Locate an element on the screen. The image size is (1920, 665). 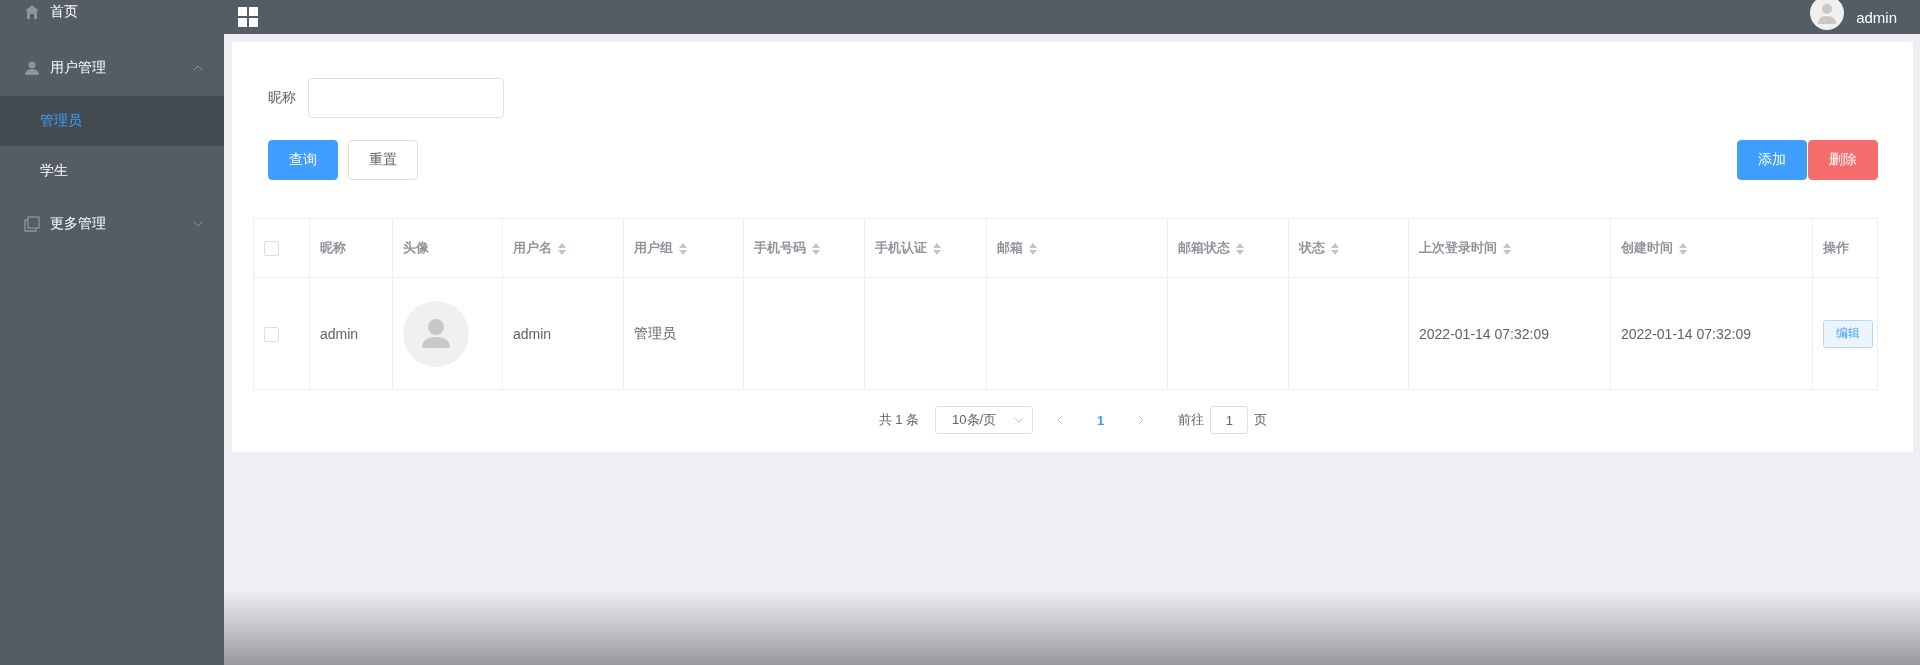
chevron-icon is located at coordinates (1019, 420).